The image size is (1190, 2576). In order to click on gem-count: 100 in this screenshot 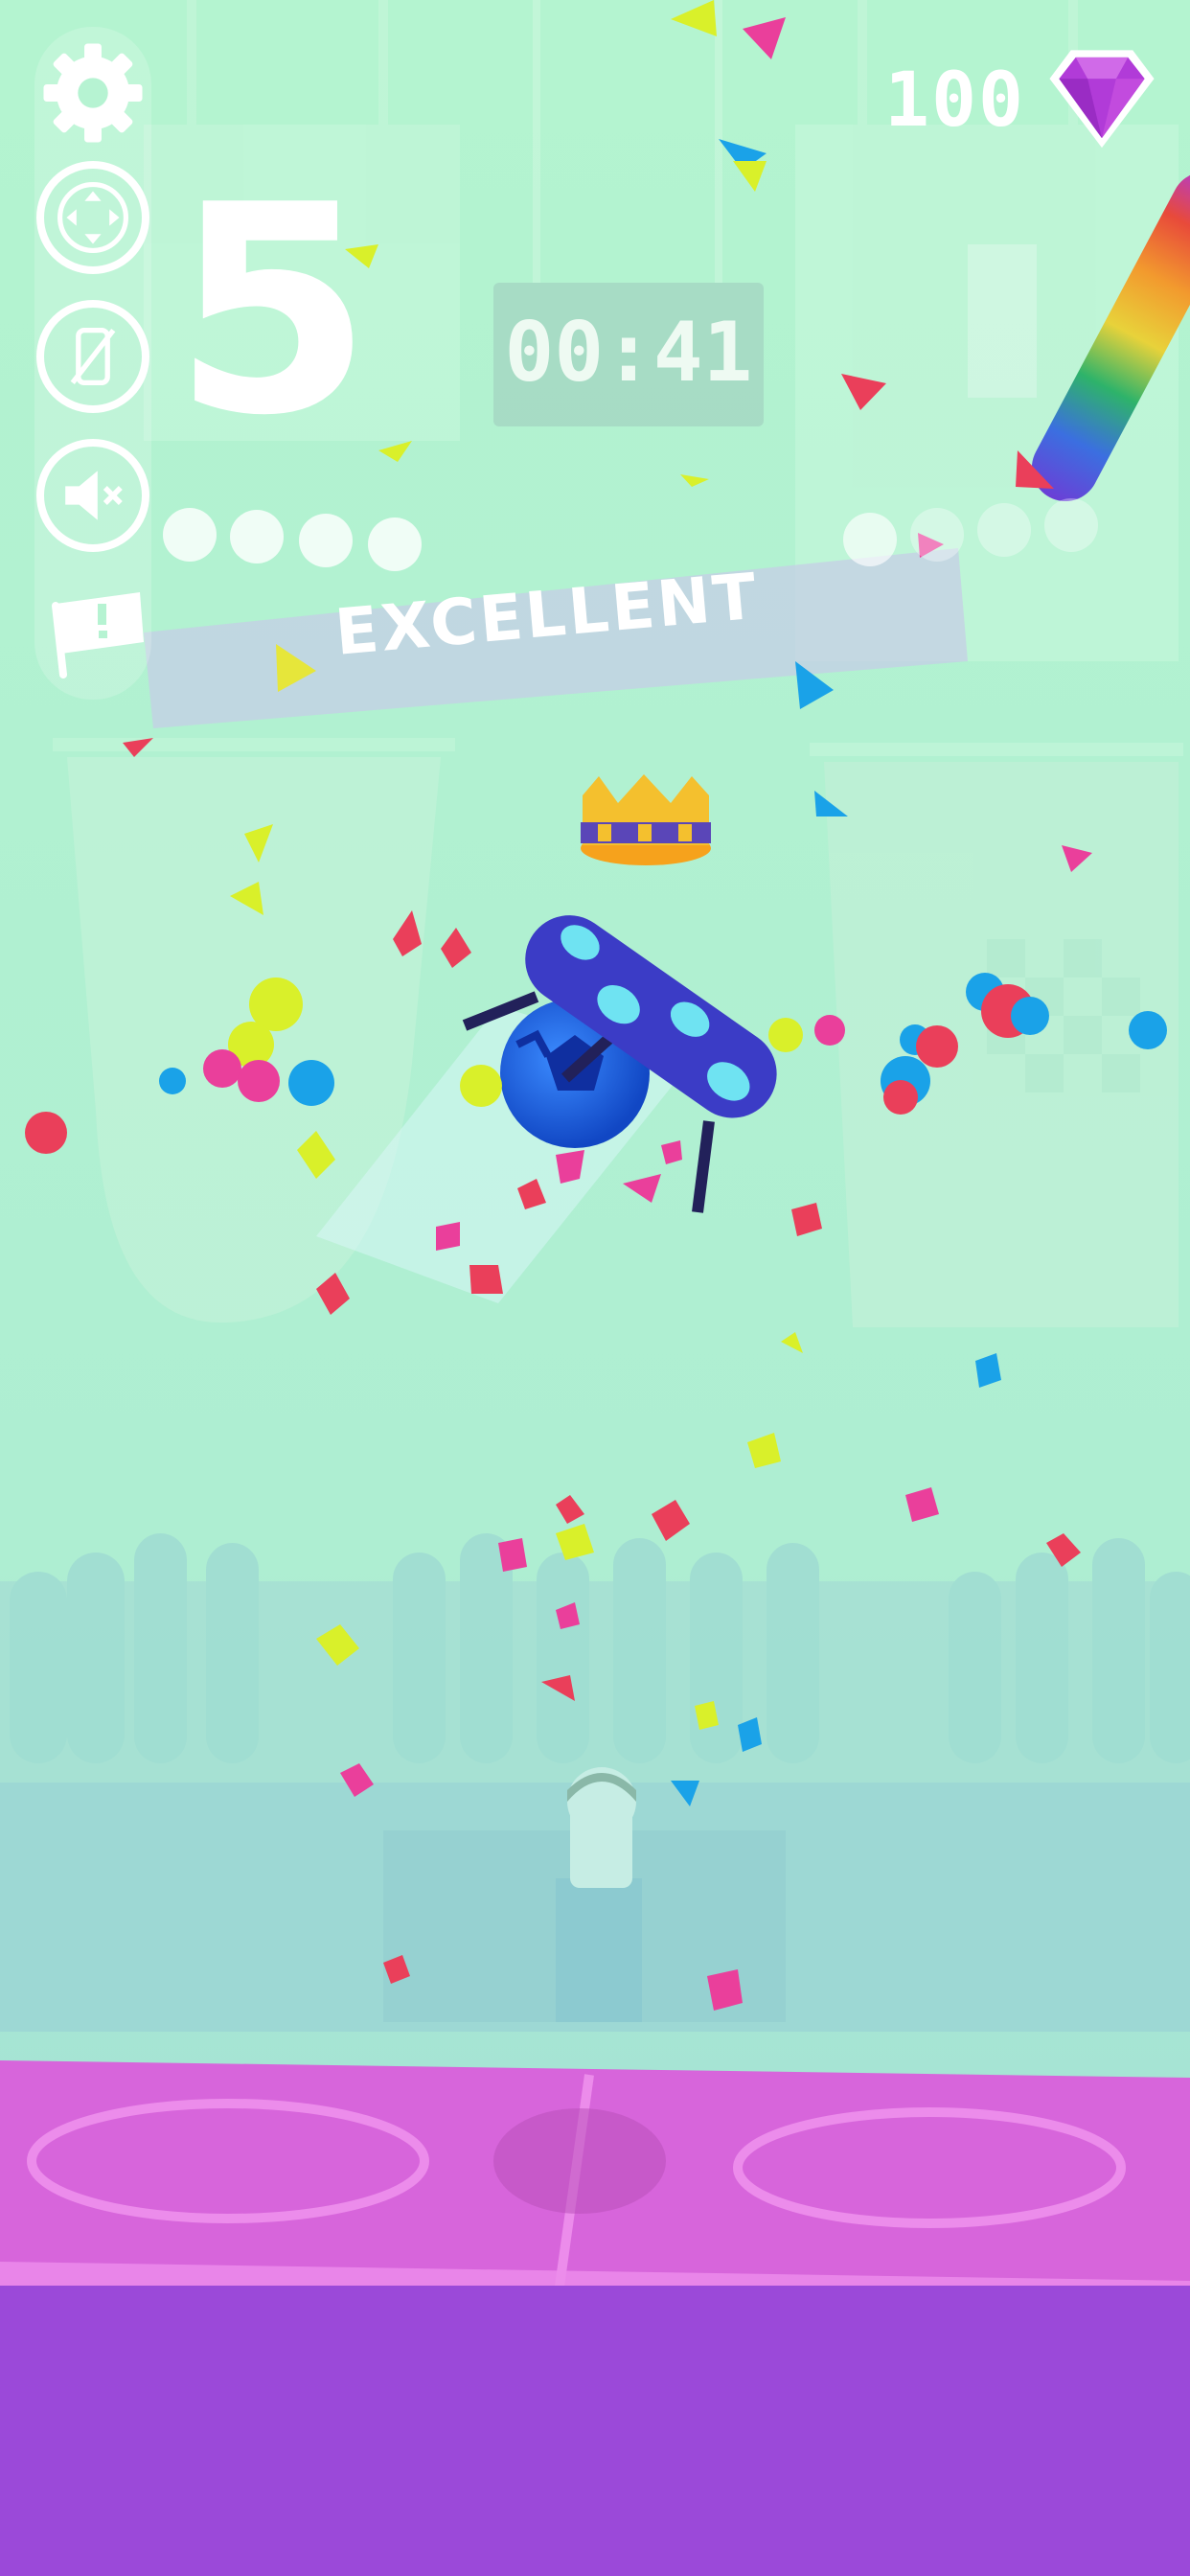, I will do `click(955, 101)`.